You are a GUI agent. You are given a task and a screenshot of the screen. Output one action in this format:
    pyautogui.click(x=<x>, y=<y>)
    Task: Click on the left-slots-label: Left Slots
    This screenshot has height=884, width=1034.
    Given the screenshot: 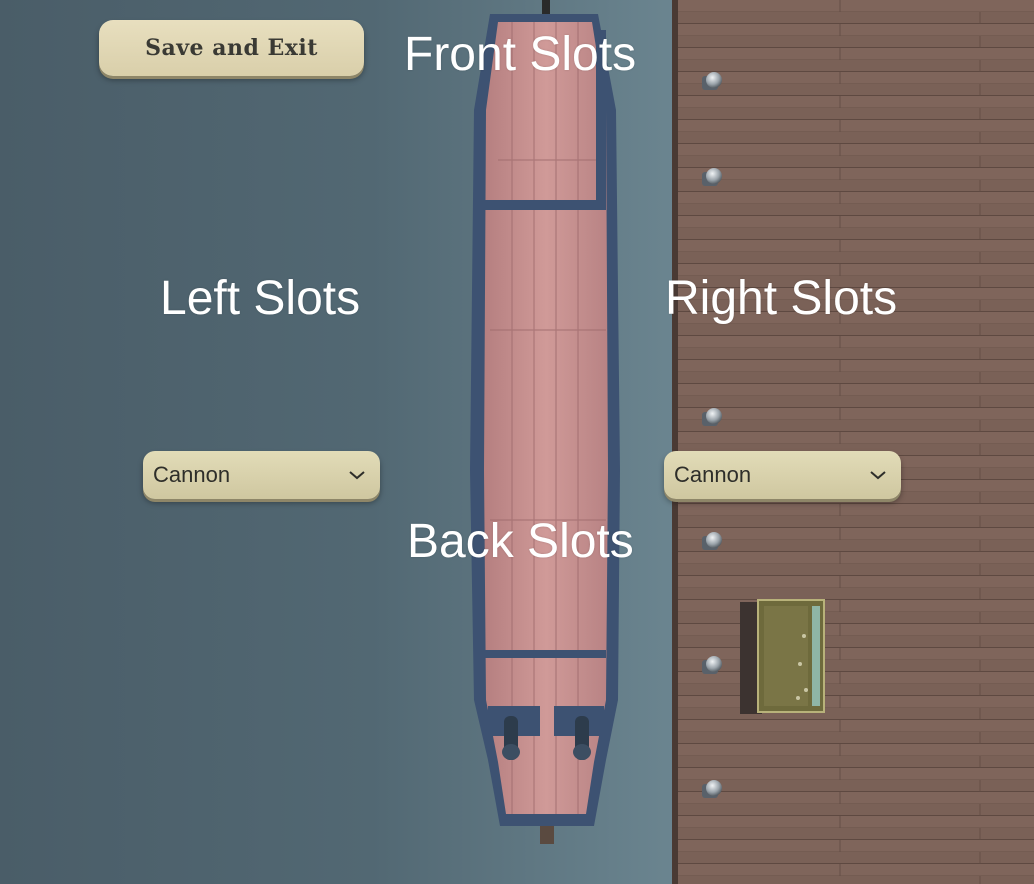 What is the action you would take?
    pyautogui.click(x=260, y=298)
    